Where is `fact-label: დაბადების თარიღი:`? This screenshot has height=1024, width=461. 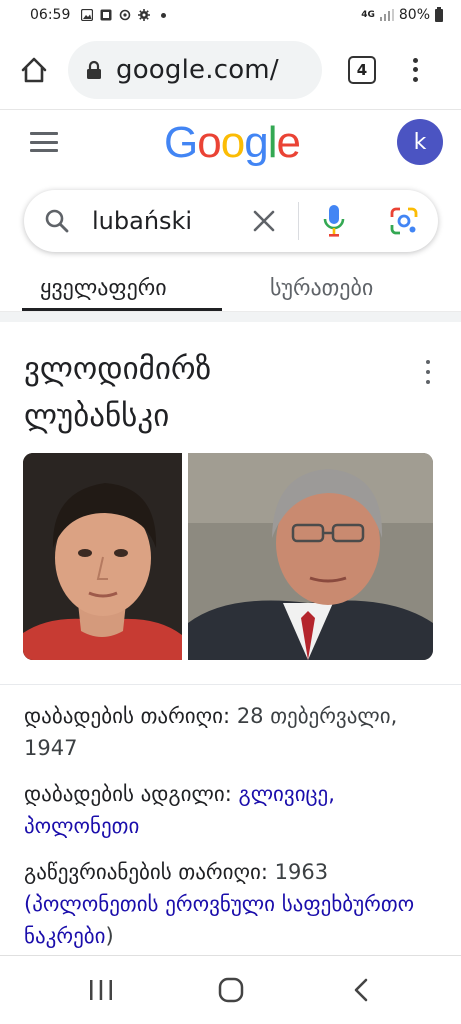 fact-label: დაბადების თარიღი: is located at coordinates (127, 716).